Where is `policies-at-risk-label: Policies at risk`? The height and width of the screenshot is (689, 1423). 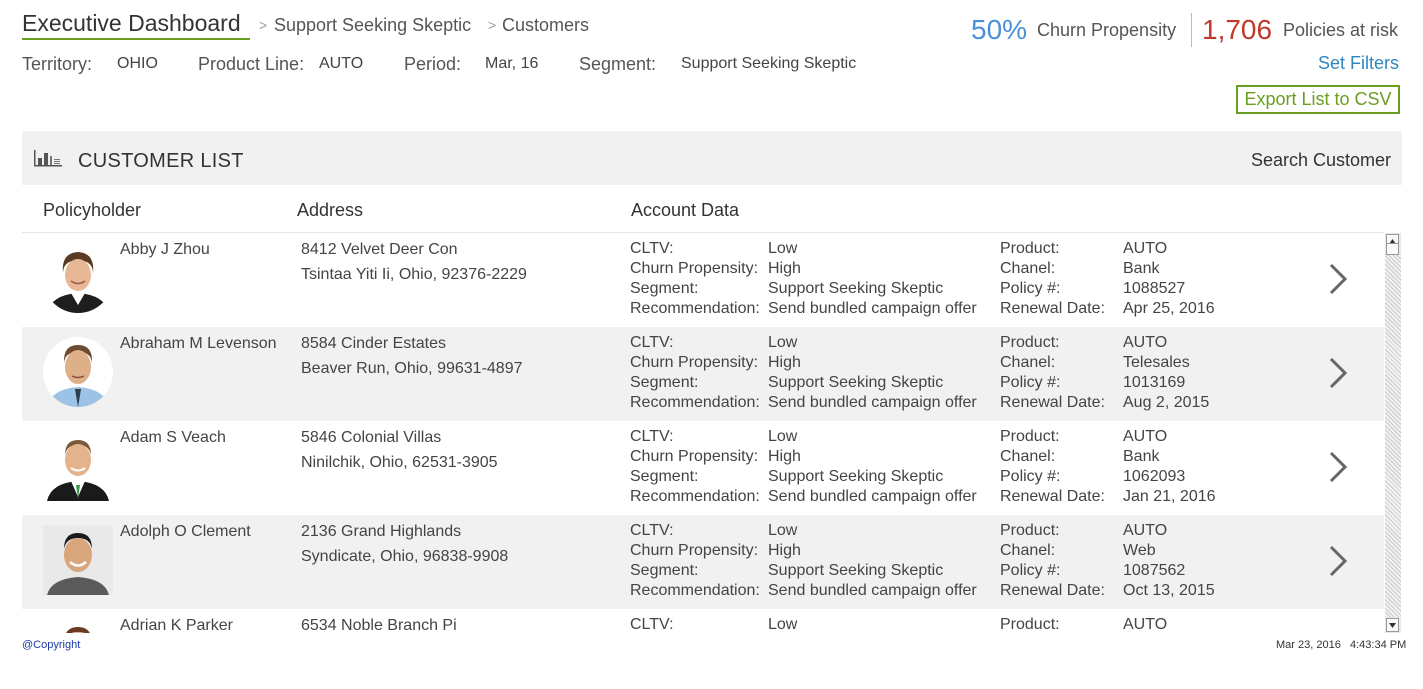
policies-at-risk-label: Policies at risk is located at coordinates (1341, 30).